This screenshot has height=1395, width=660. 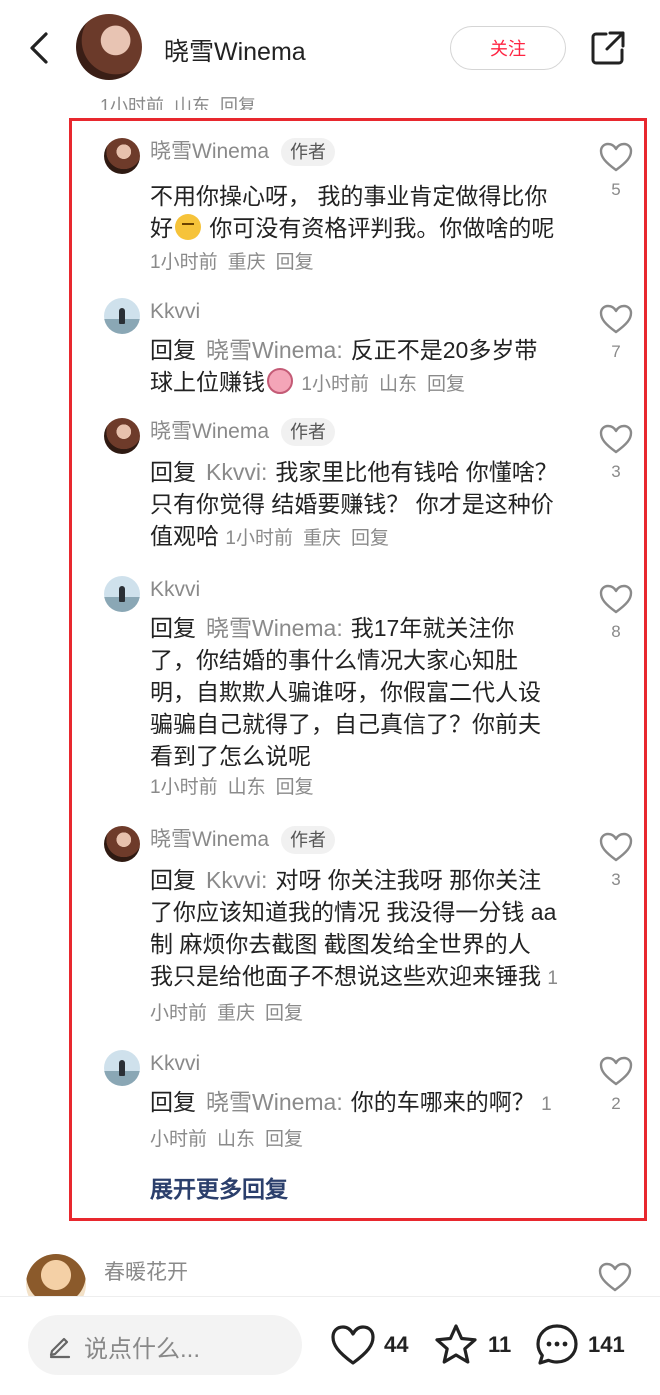 I want to click on comment-time: 1小时前, so click(x=132, y=103).